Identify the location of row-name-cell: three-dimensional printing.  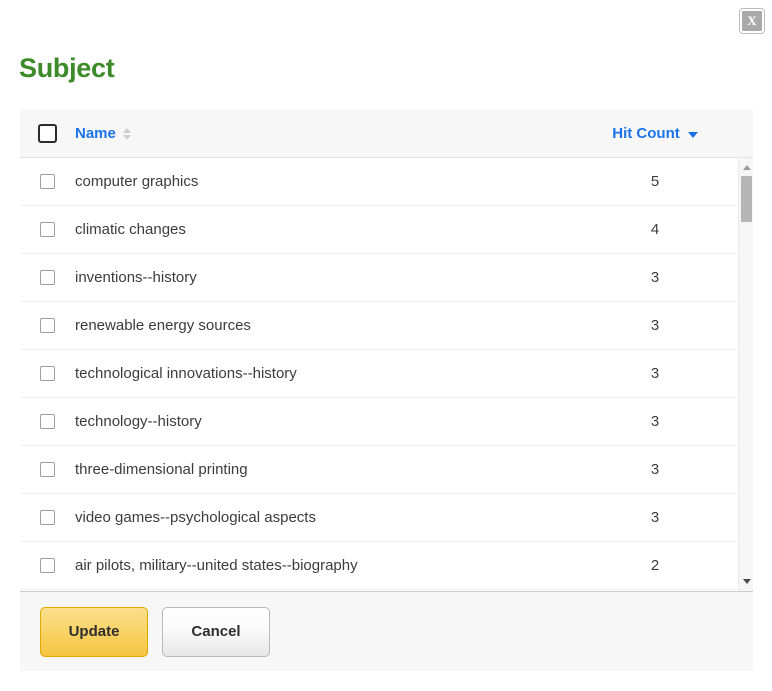
(329, 469).